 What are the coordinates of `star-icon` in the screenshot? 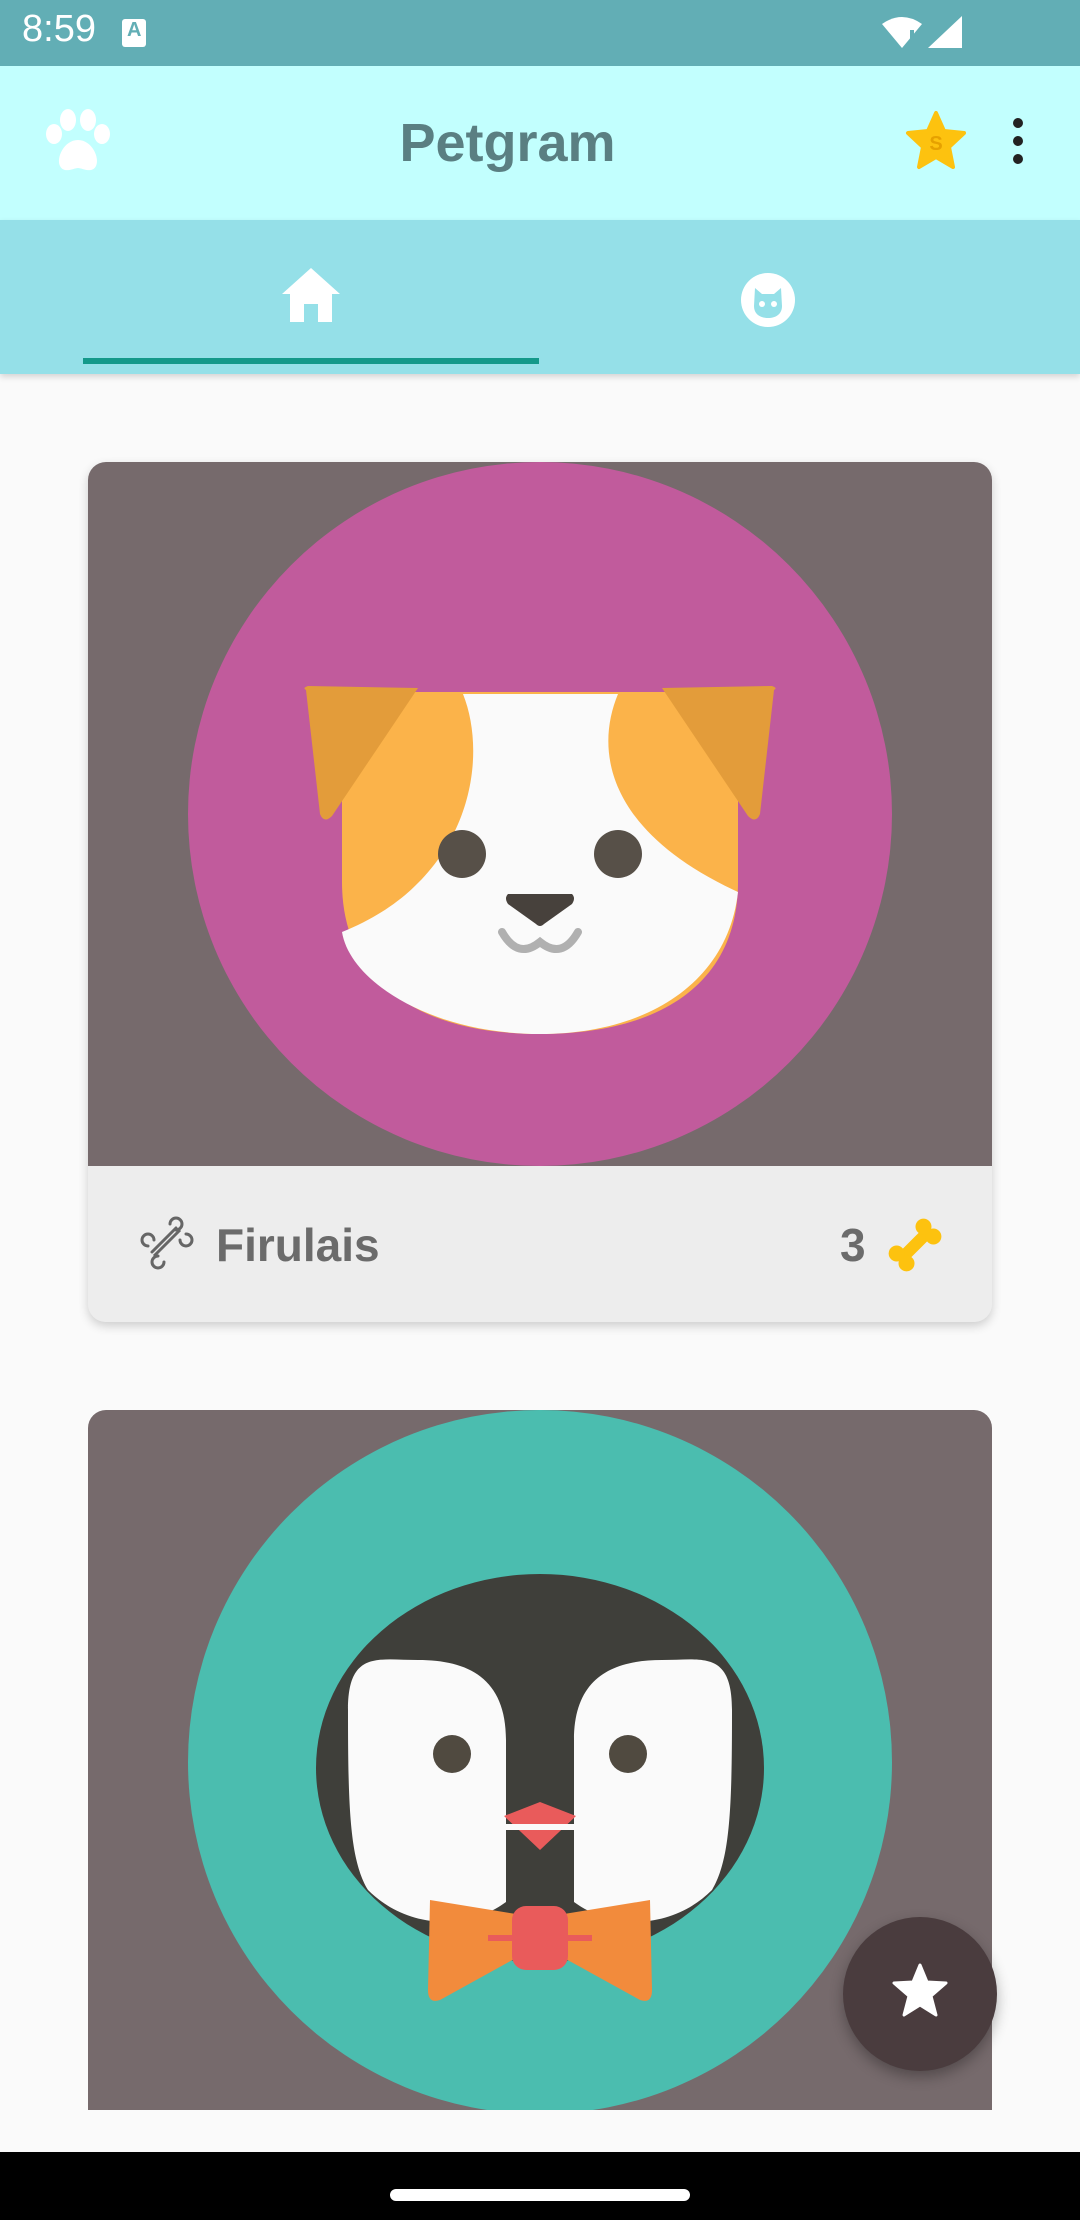 It's located at (920, 1990).